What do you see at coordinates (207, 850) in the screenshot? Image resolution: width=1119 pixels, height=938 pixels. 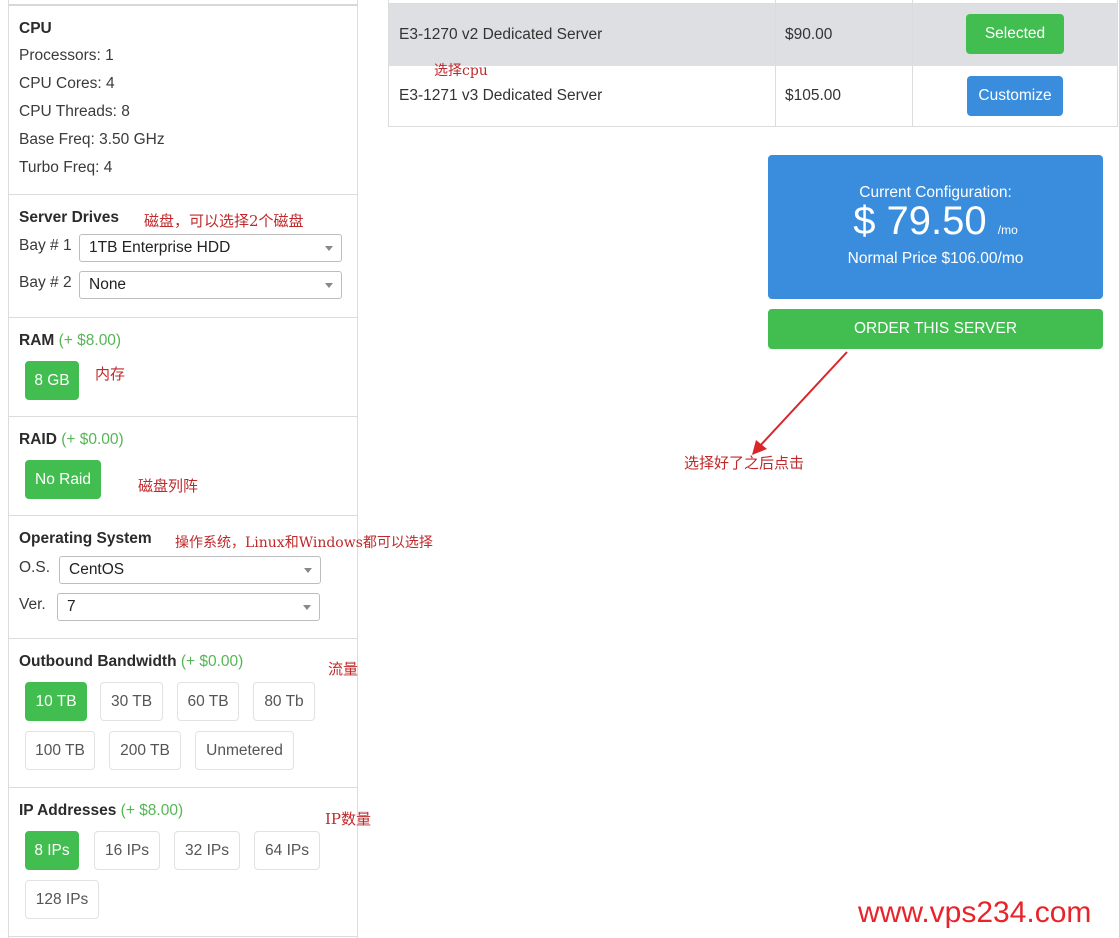 I see `ip-option-32: 32 IPs` at bounding box center [207, 850].